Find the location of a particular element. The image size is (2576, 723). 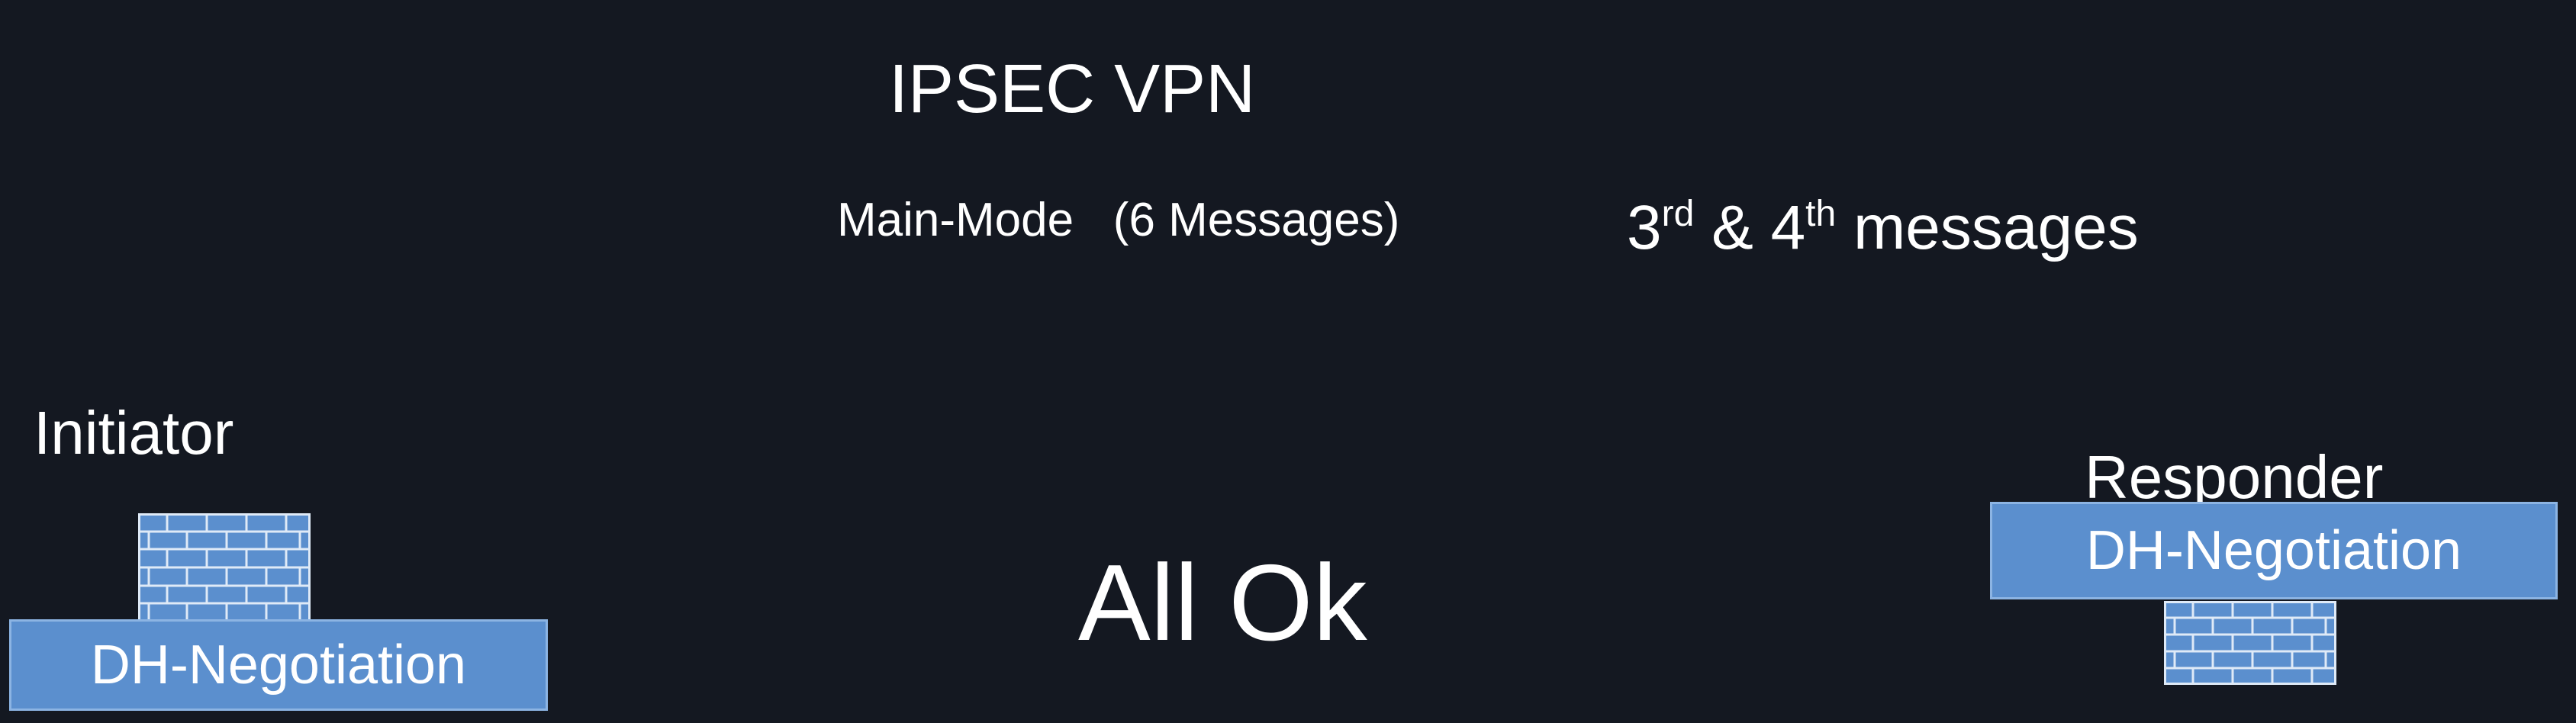

status-text: All Ok is located at coordinates (1222, 603).